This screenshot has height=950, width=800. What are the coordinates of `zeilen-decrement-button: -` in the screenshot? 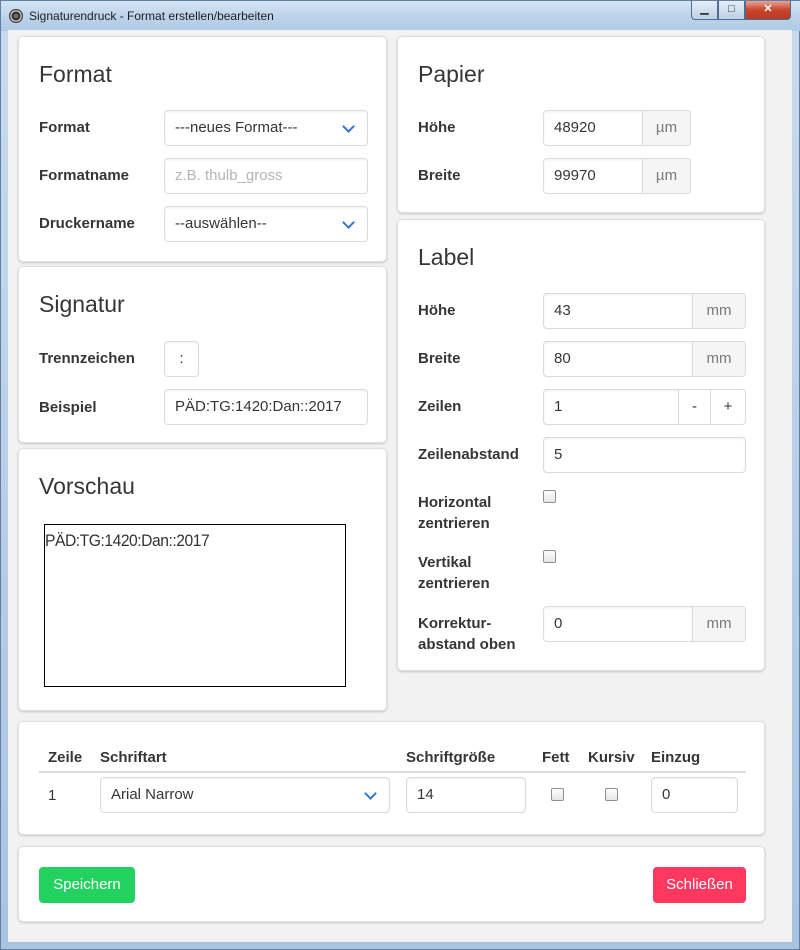 It's located at (694, 407).